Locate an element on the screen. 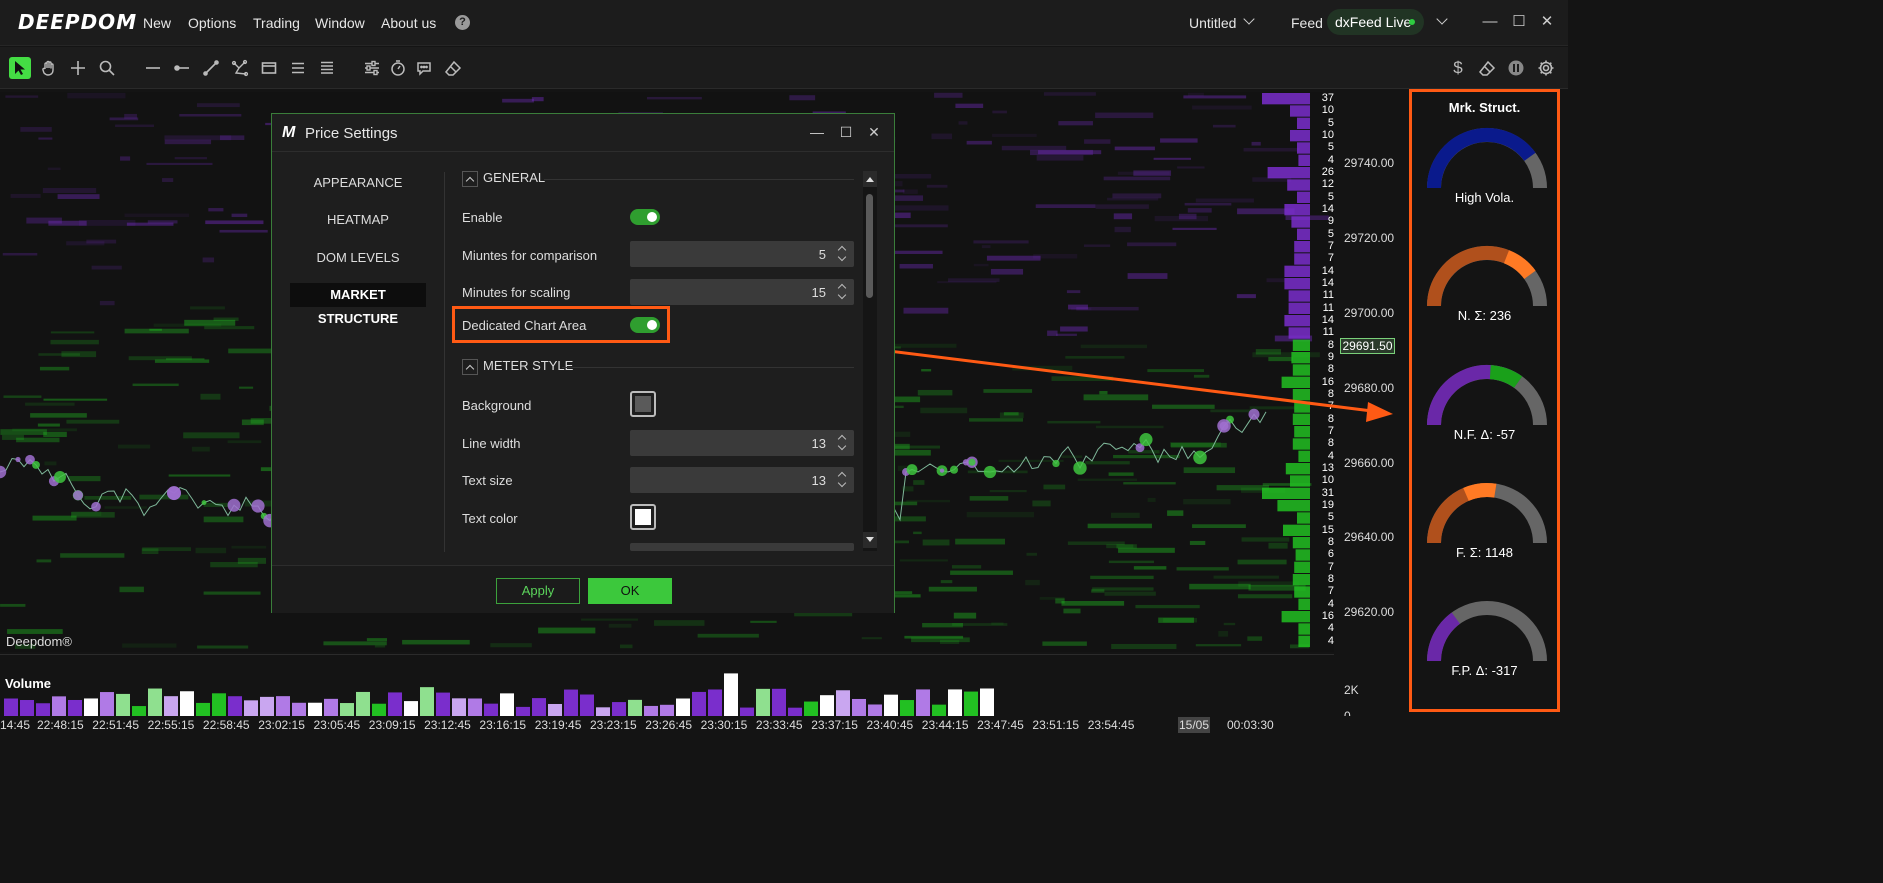 Image resolution: width=1883 pixels, height=883 pixels. nav-divider is located at coordinates (444, 362).